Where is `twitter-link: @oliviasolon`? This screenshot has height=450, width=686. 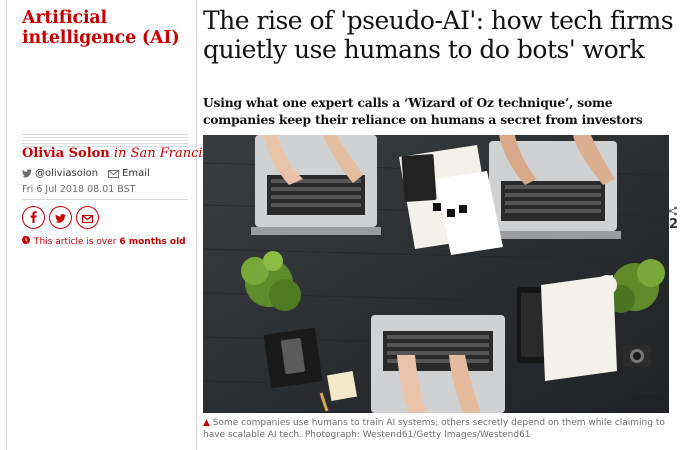
twitter-link: @oliviasolon is located at coordinates (60, 173).